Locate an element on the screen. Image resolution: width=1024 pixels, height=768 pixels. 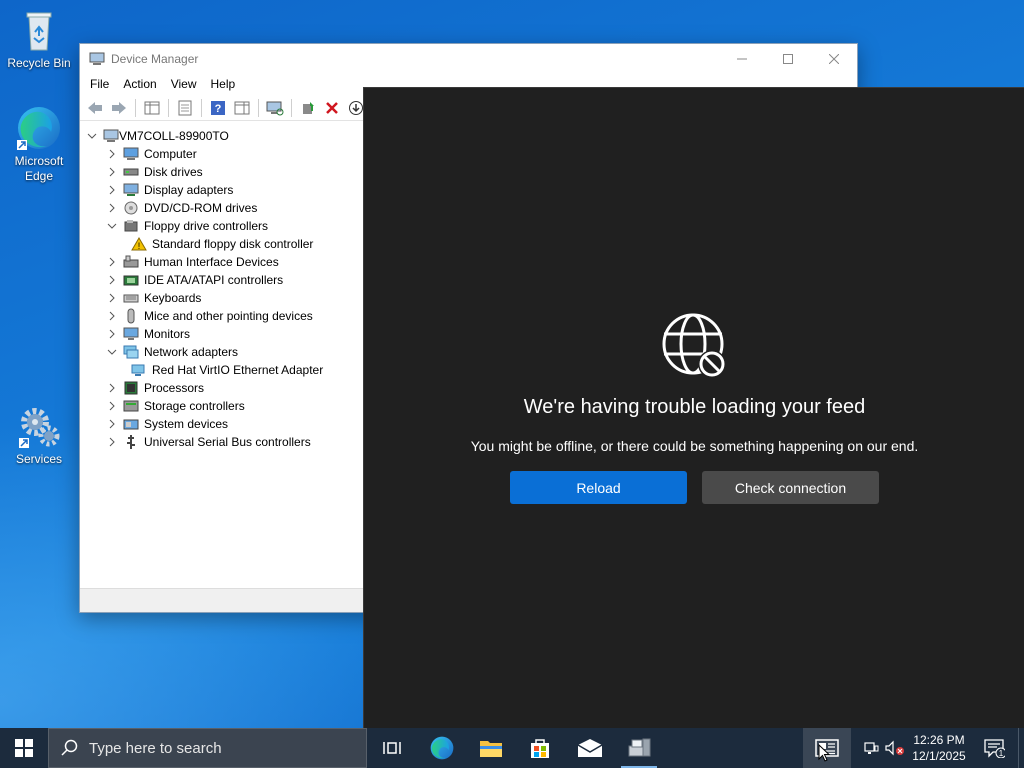
clock-time: 12:26 PM is located at coordinates (939, 740).